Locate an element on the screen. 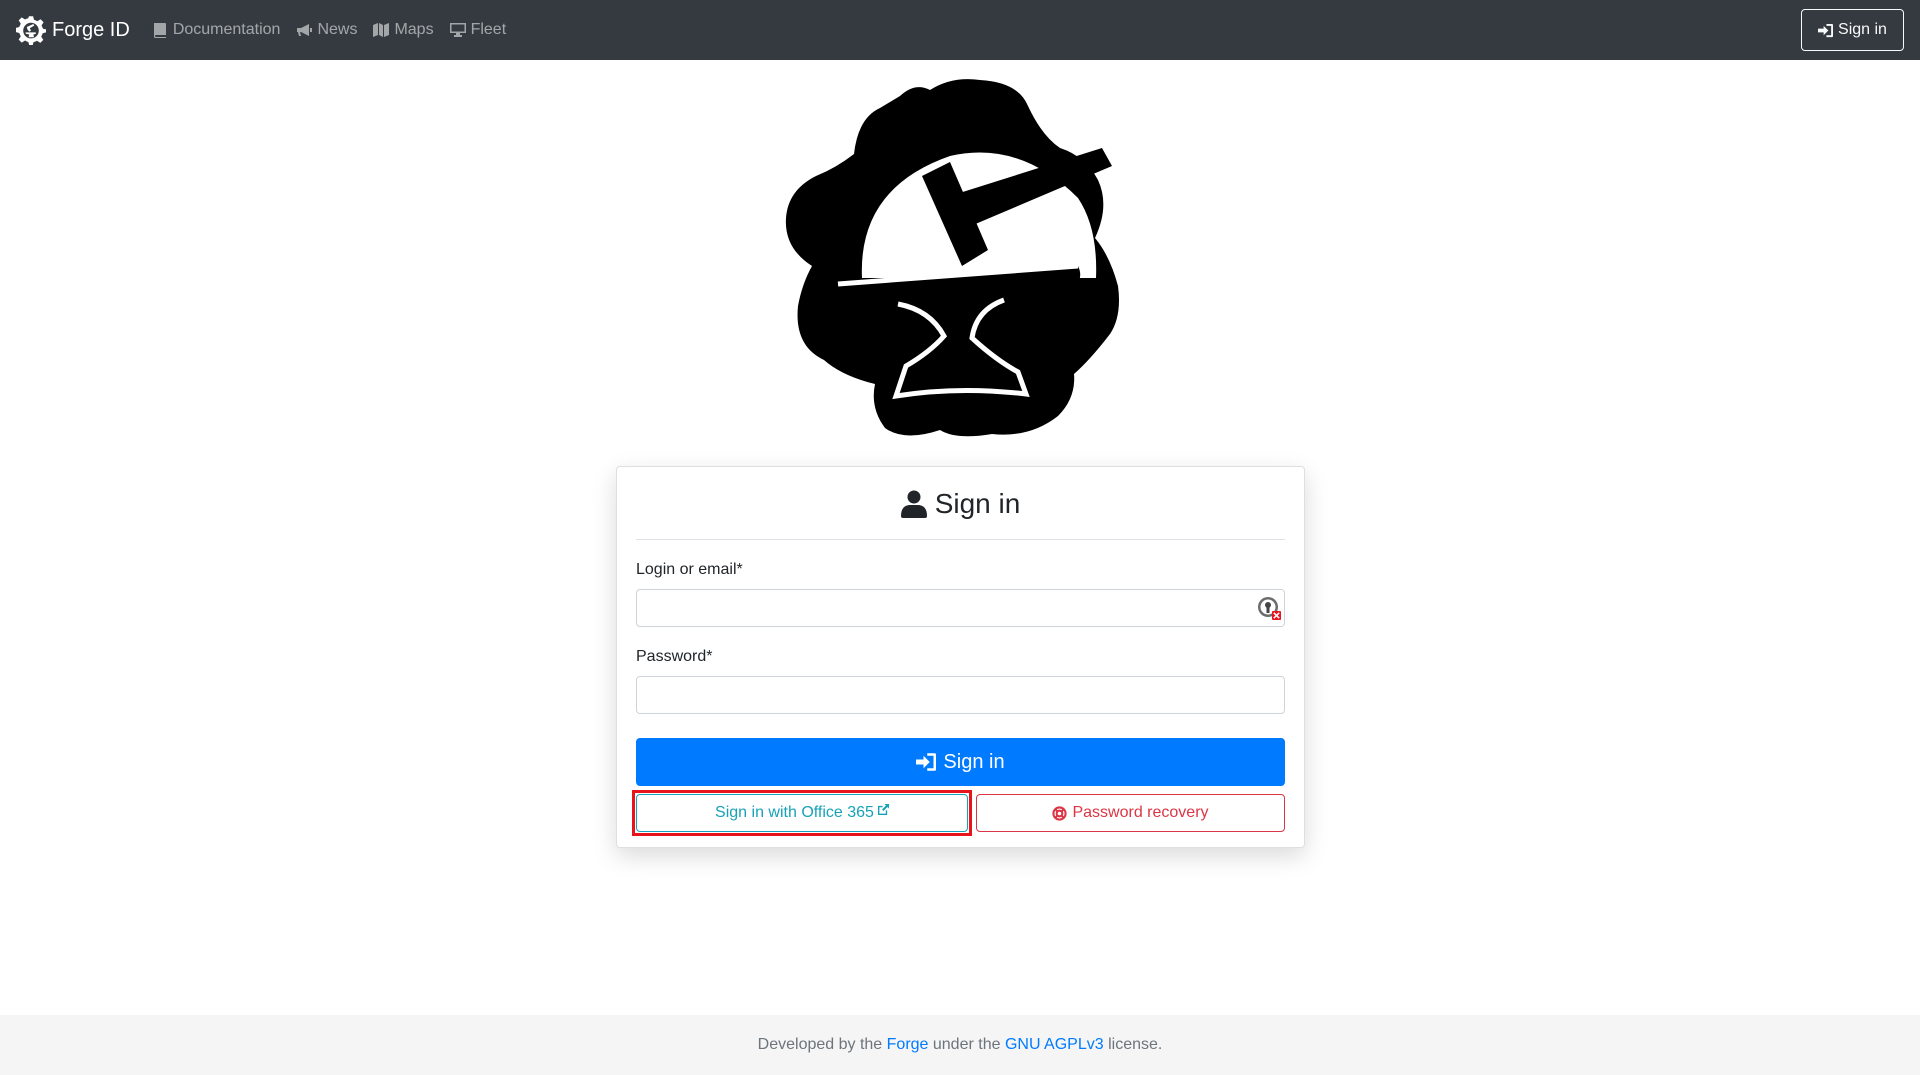 The height and width of the screenshot is (1075, 1920). card-title-text: Sign in is located at coordinates (977, 503).